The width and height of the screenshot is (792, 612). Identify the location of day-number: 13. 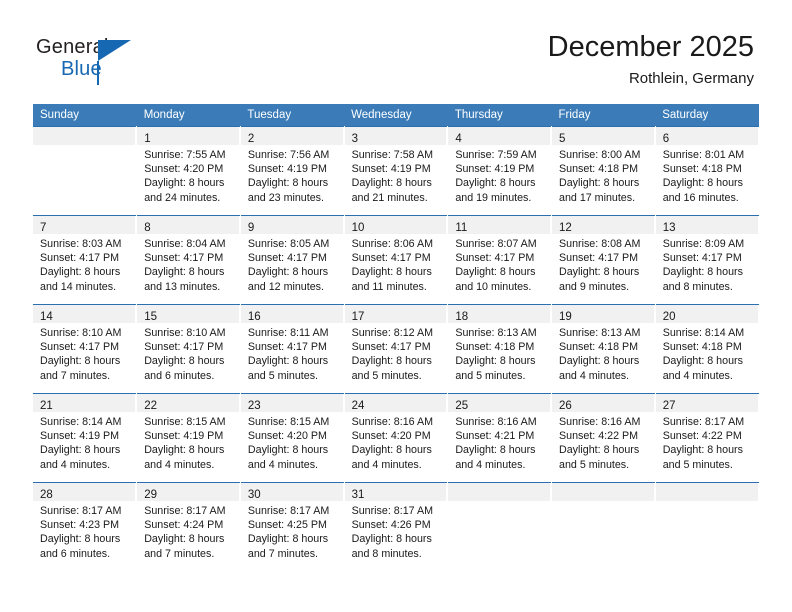
(669, 228).